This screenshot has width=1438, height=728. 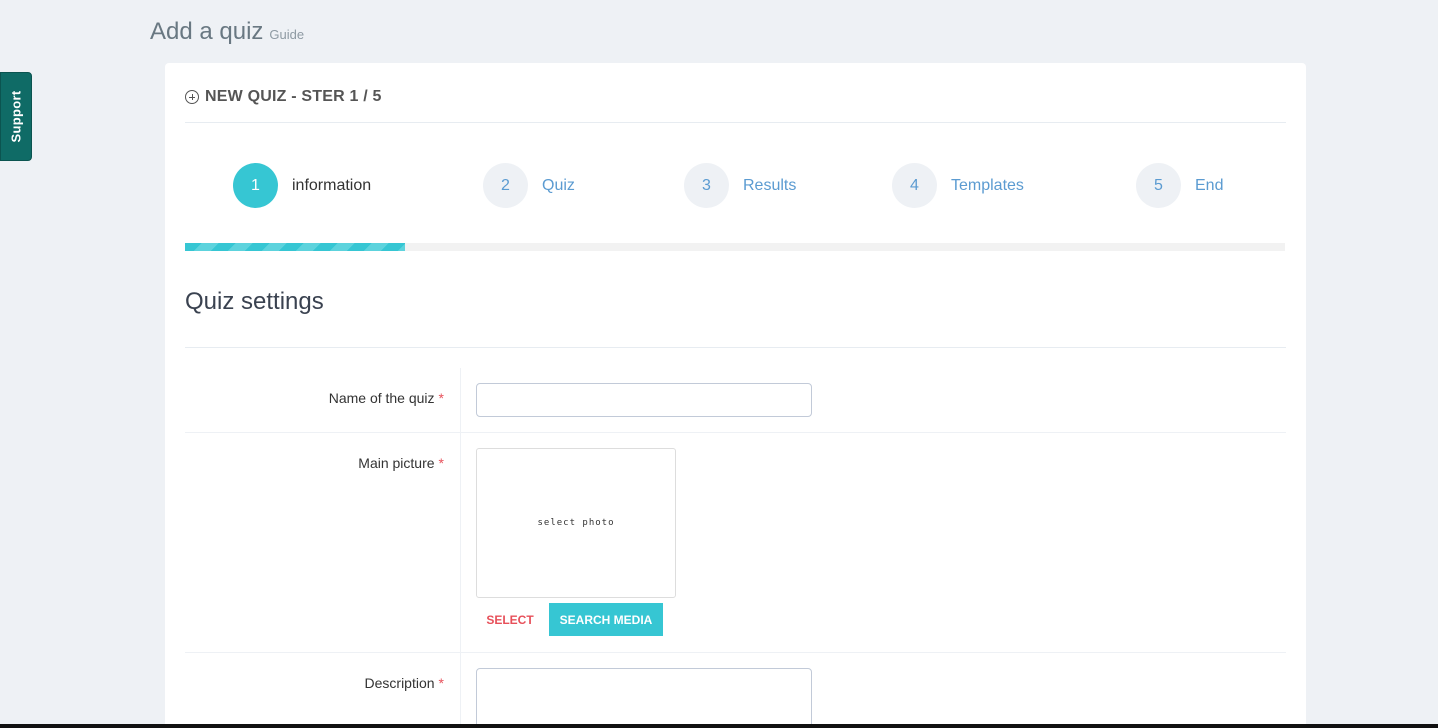 I want to click on form-row-name: Name of the quiz *, so click(x=735, y=400).